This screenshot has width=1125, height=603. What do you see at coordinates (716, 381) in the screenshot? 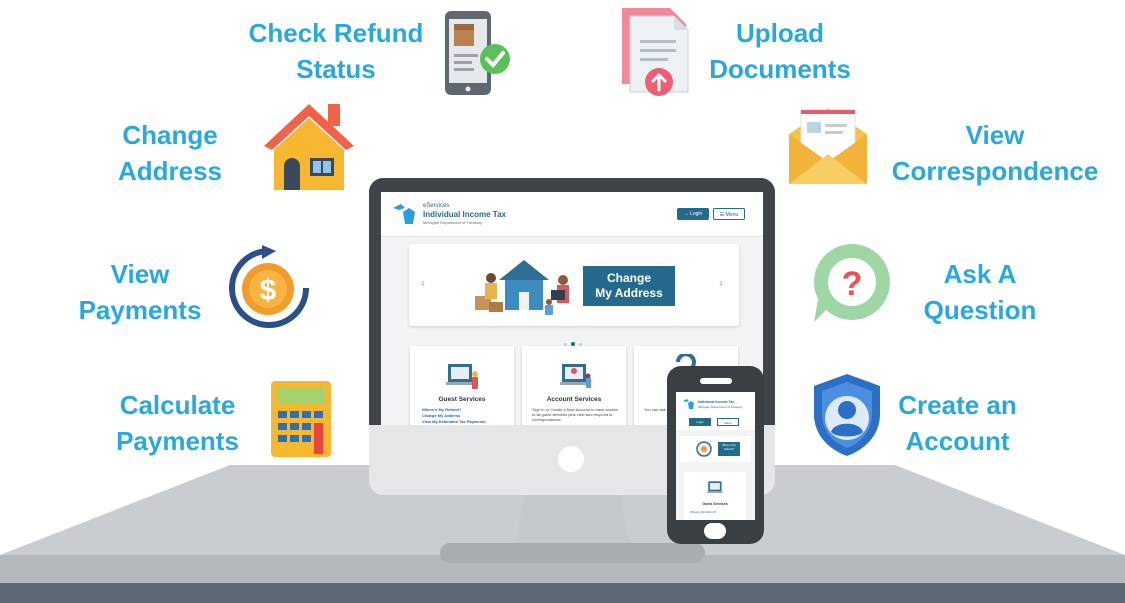
I see `phone-speaker` at bounding box center [716, 381].